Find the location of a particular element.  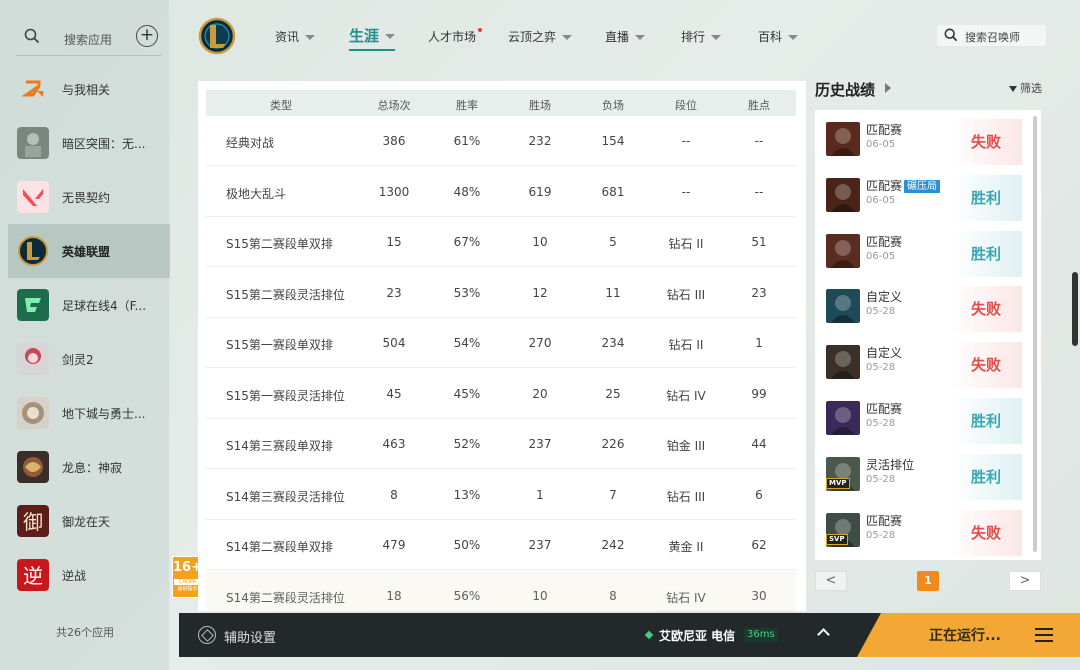

page-scrollbar is located at coordinates (1075, 309).